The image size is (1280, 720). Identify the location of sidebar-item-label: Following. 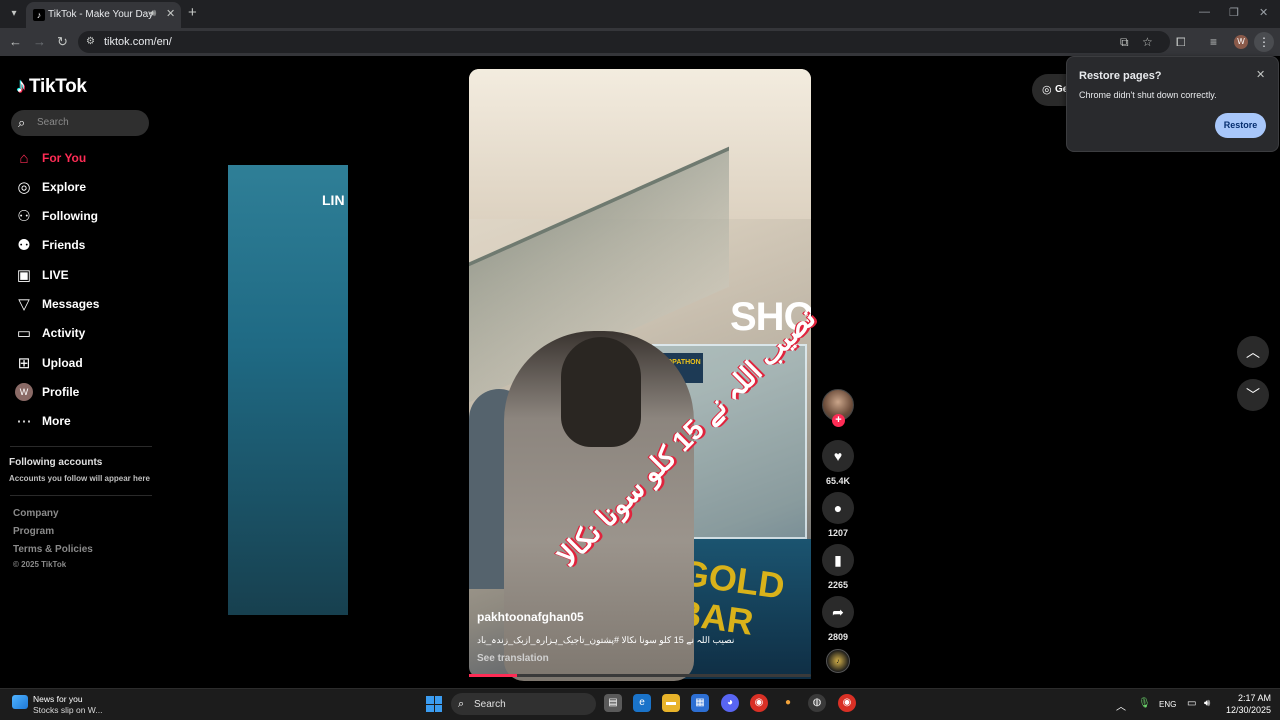
(70, 216).